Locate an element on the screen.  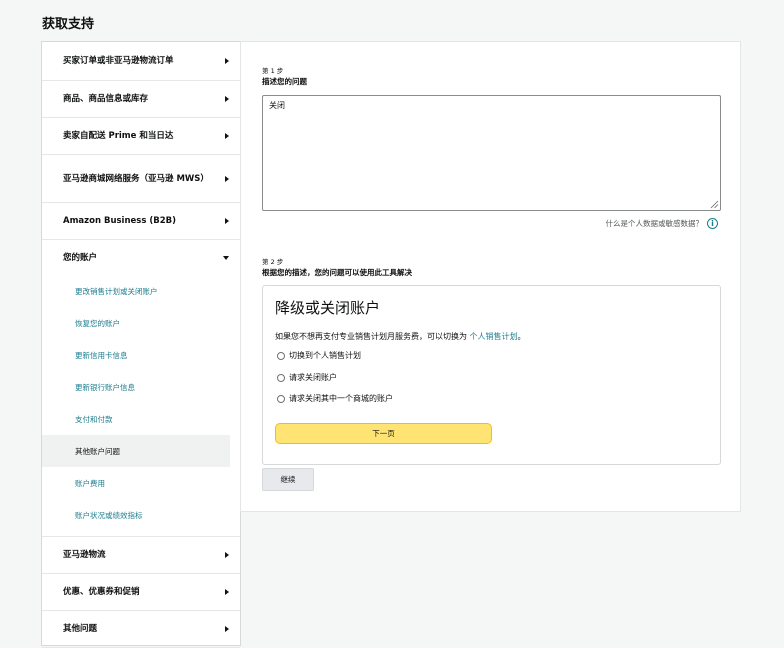
resize-grip-icon is located at coordinates (714, 204).